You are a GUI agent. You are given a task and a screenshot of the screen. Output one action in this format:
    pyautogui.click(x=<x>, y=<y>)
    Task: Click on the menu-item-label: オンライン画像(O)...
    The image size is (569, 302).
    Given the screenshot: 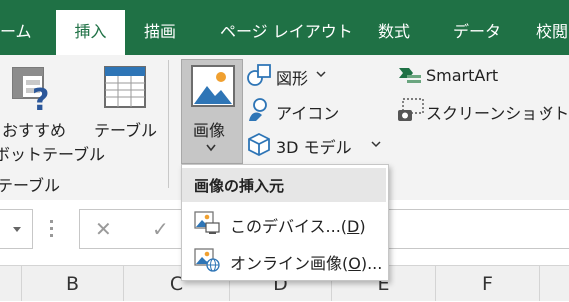 What is the action you would take?
    pyautogui.click(x=306, y=263)
    